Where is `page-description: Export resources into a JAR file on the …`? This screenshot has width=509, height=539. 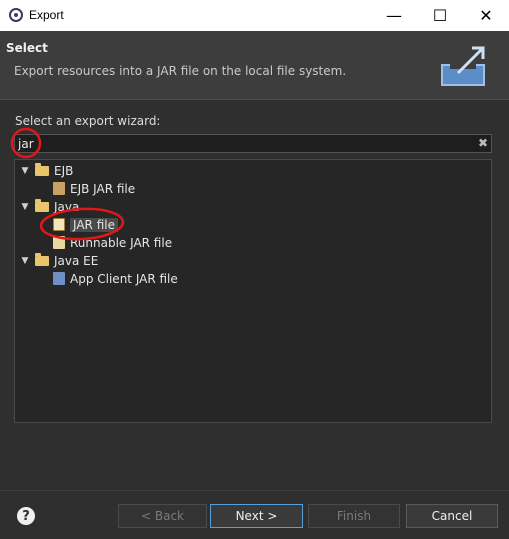
page-description: Export resources into a JAR file on the … is located at coordinates (180, 71).